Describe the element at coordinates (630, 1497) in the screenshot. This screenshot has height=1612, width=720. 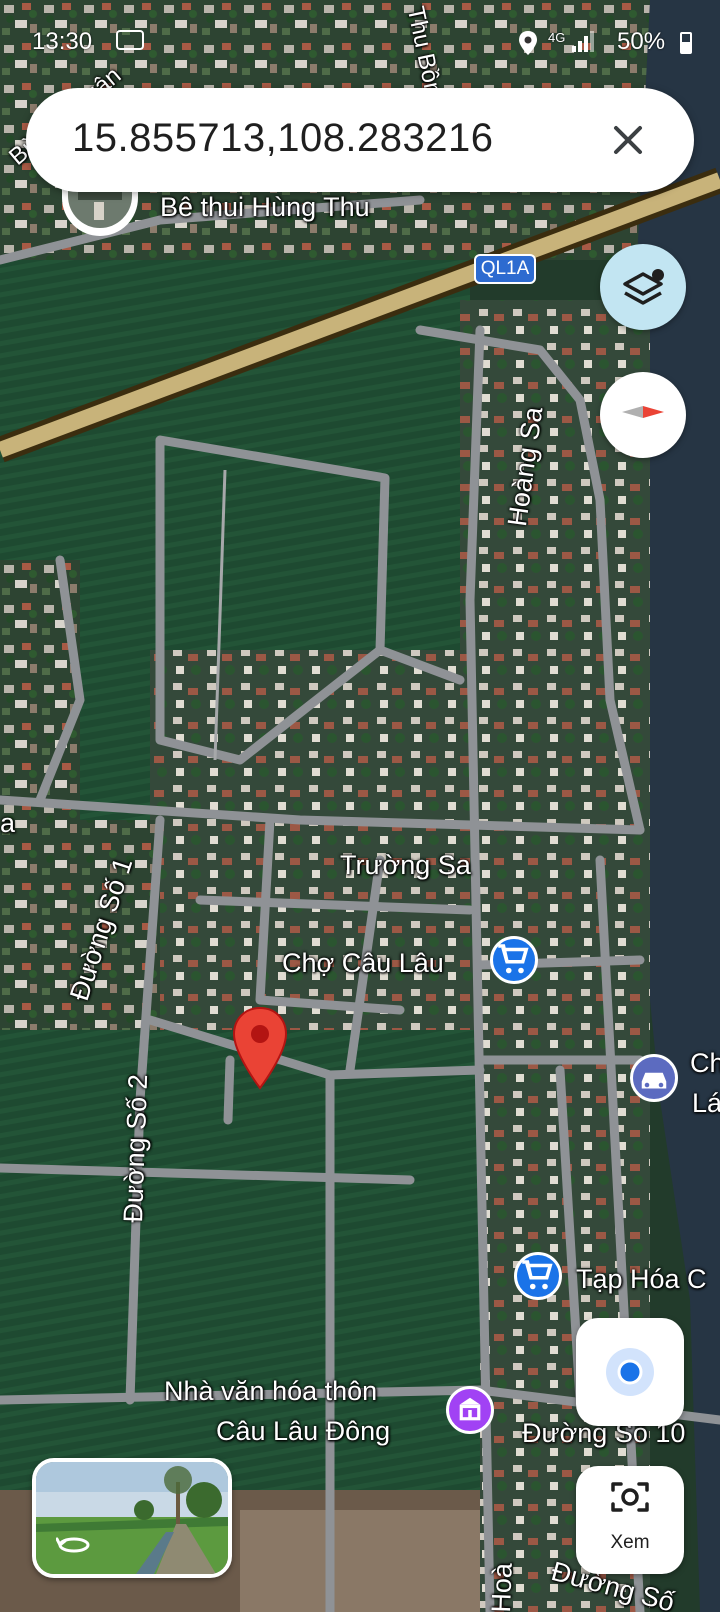
I see `camera-lens-icon` at that location.